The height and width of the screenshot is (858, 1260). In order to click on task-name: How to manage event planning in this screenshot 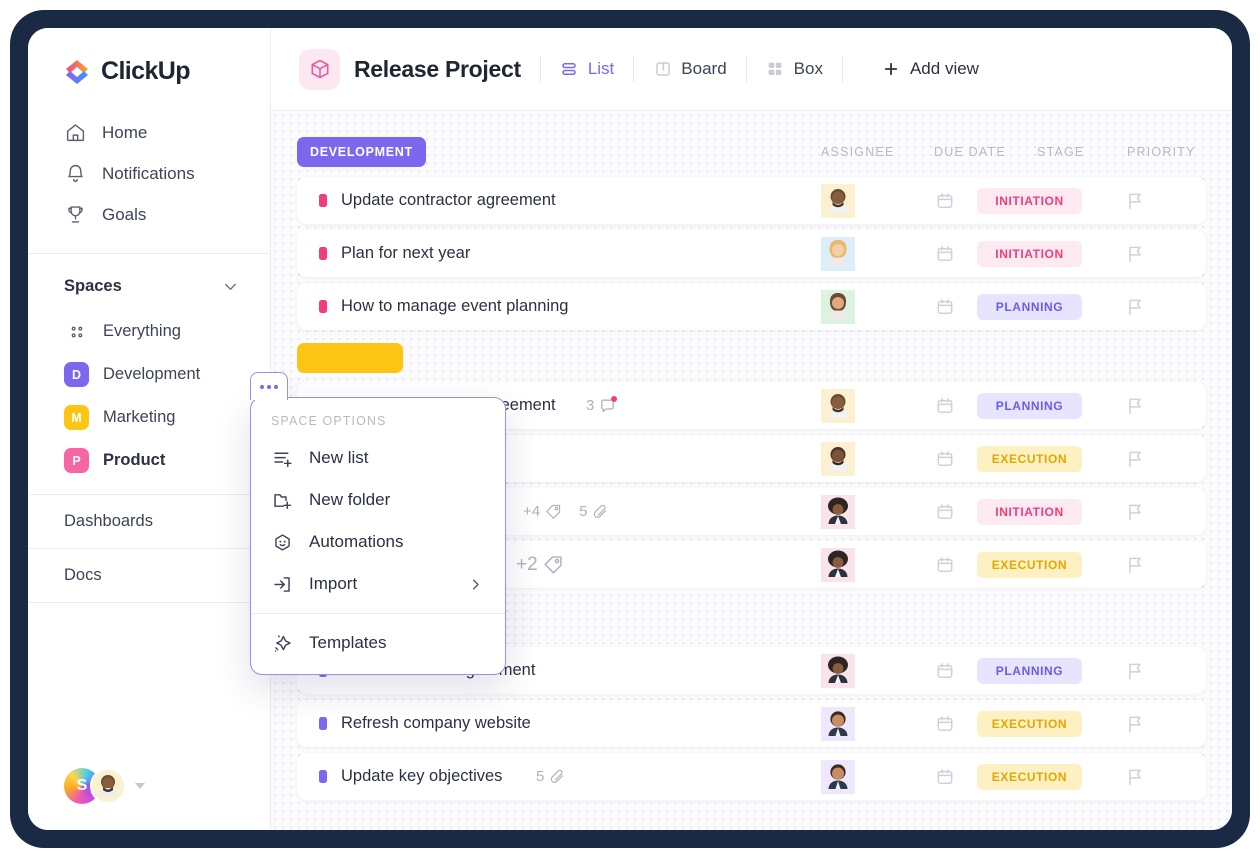, I will do `click(455, 306)`.